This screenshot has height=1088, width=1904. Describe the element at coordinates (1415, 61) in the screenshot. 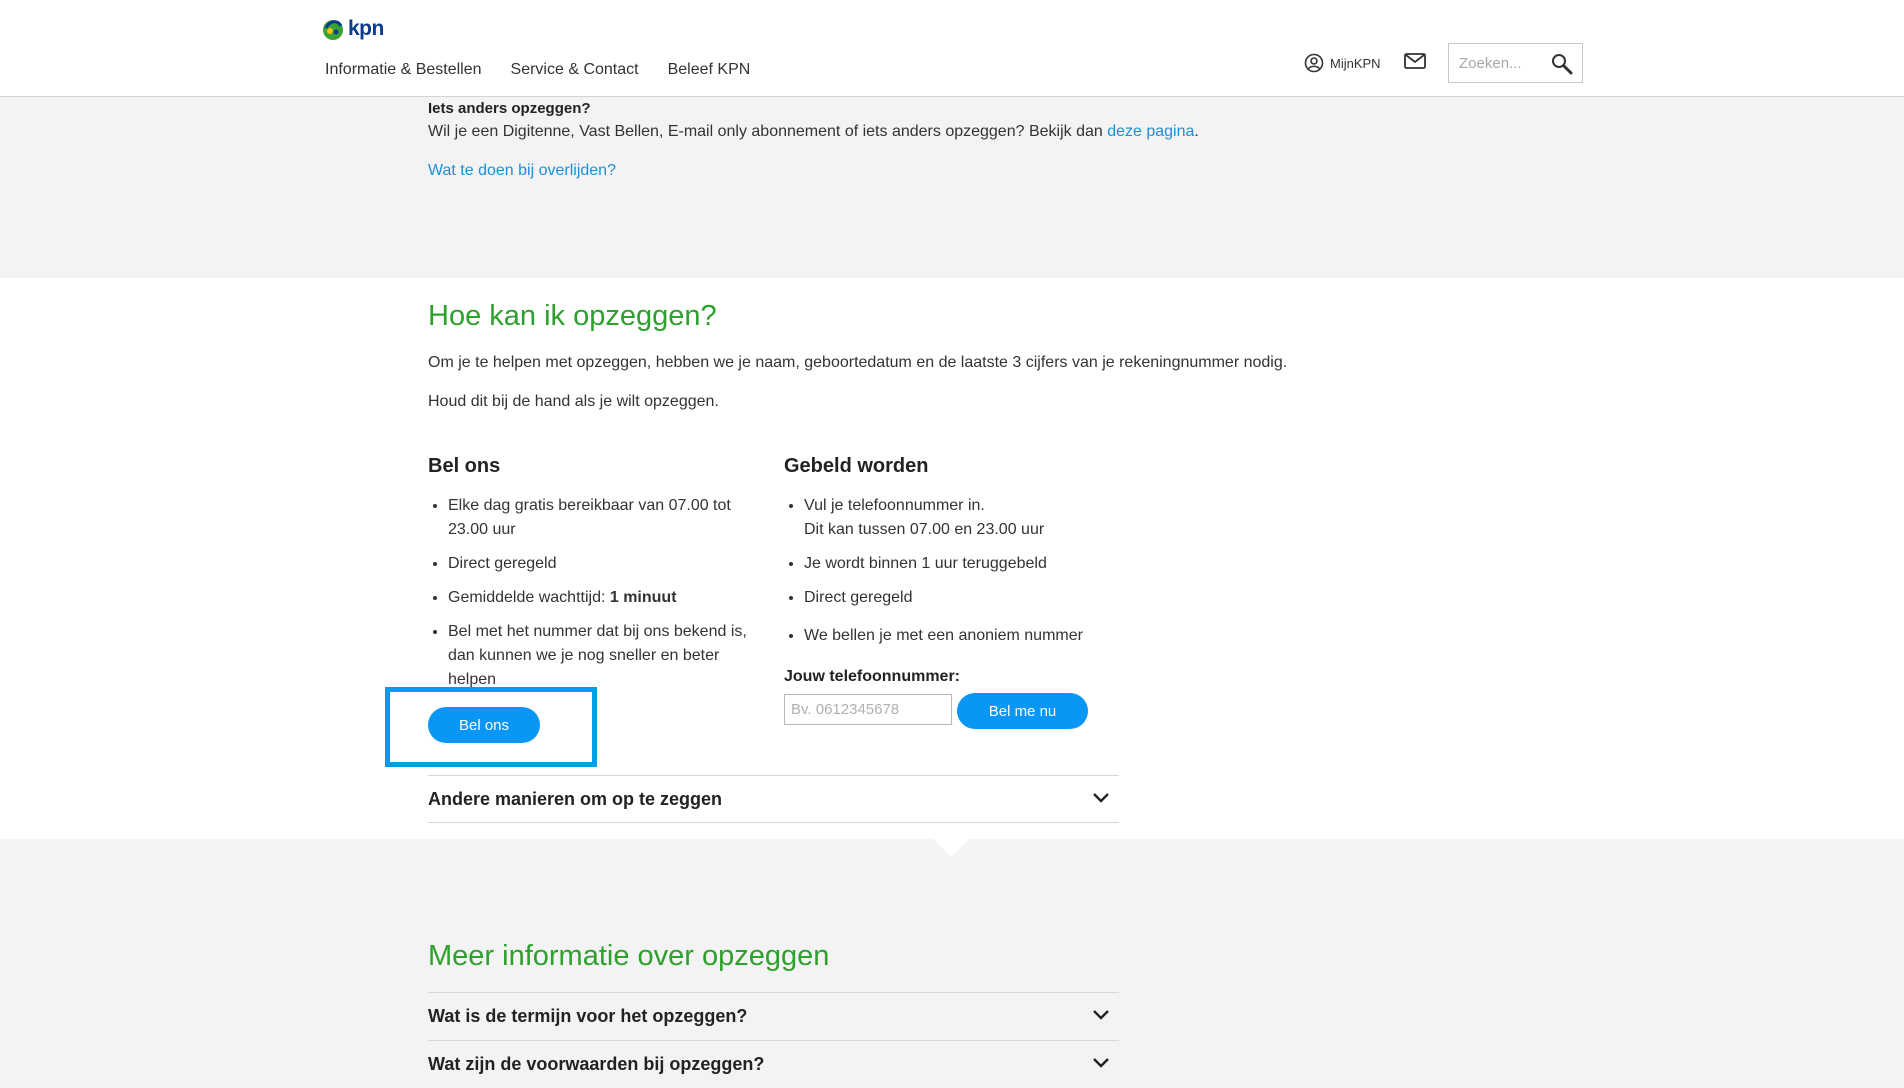

I see `mail-icon` at that location.